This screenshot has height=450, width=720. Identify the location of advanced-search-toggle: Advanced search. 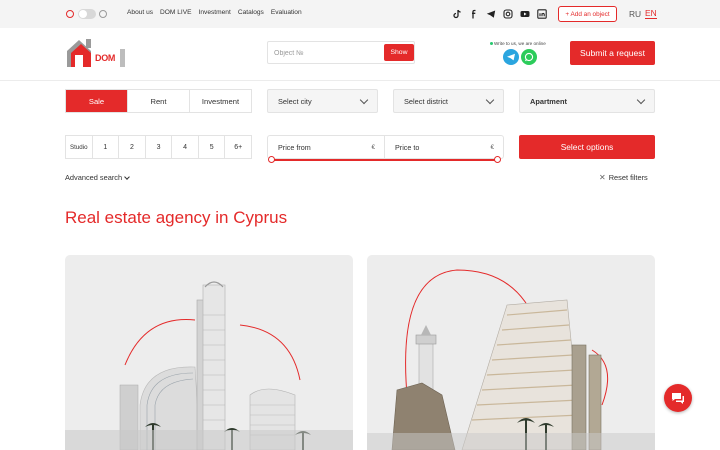
(97, 177).